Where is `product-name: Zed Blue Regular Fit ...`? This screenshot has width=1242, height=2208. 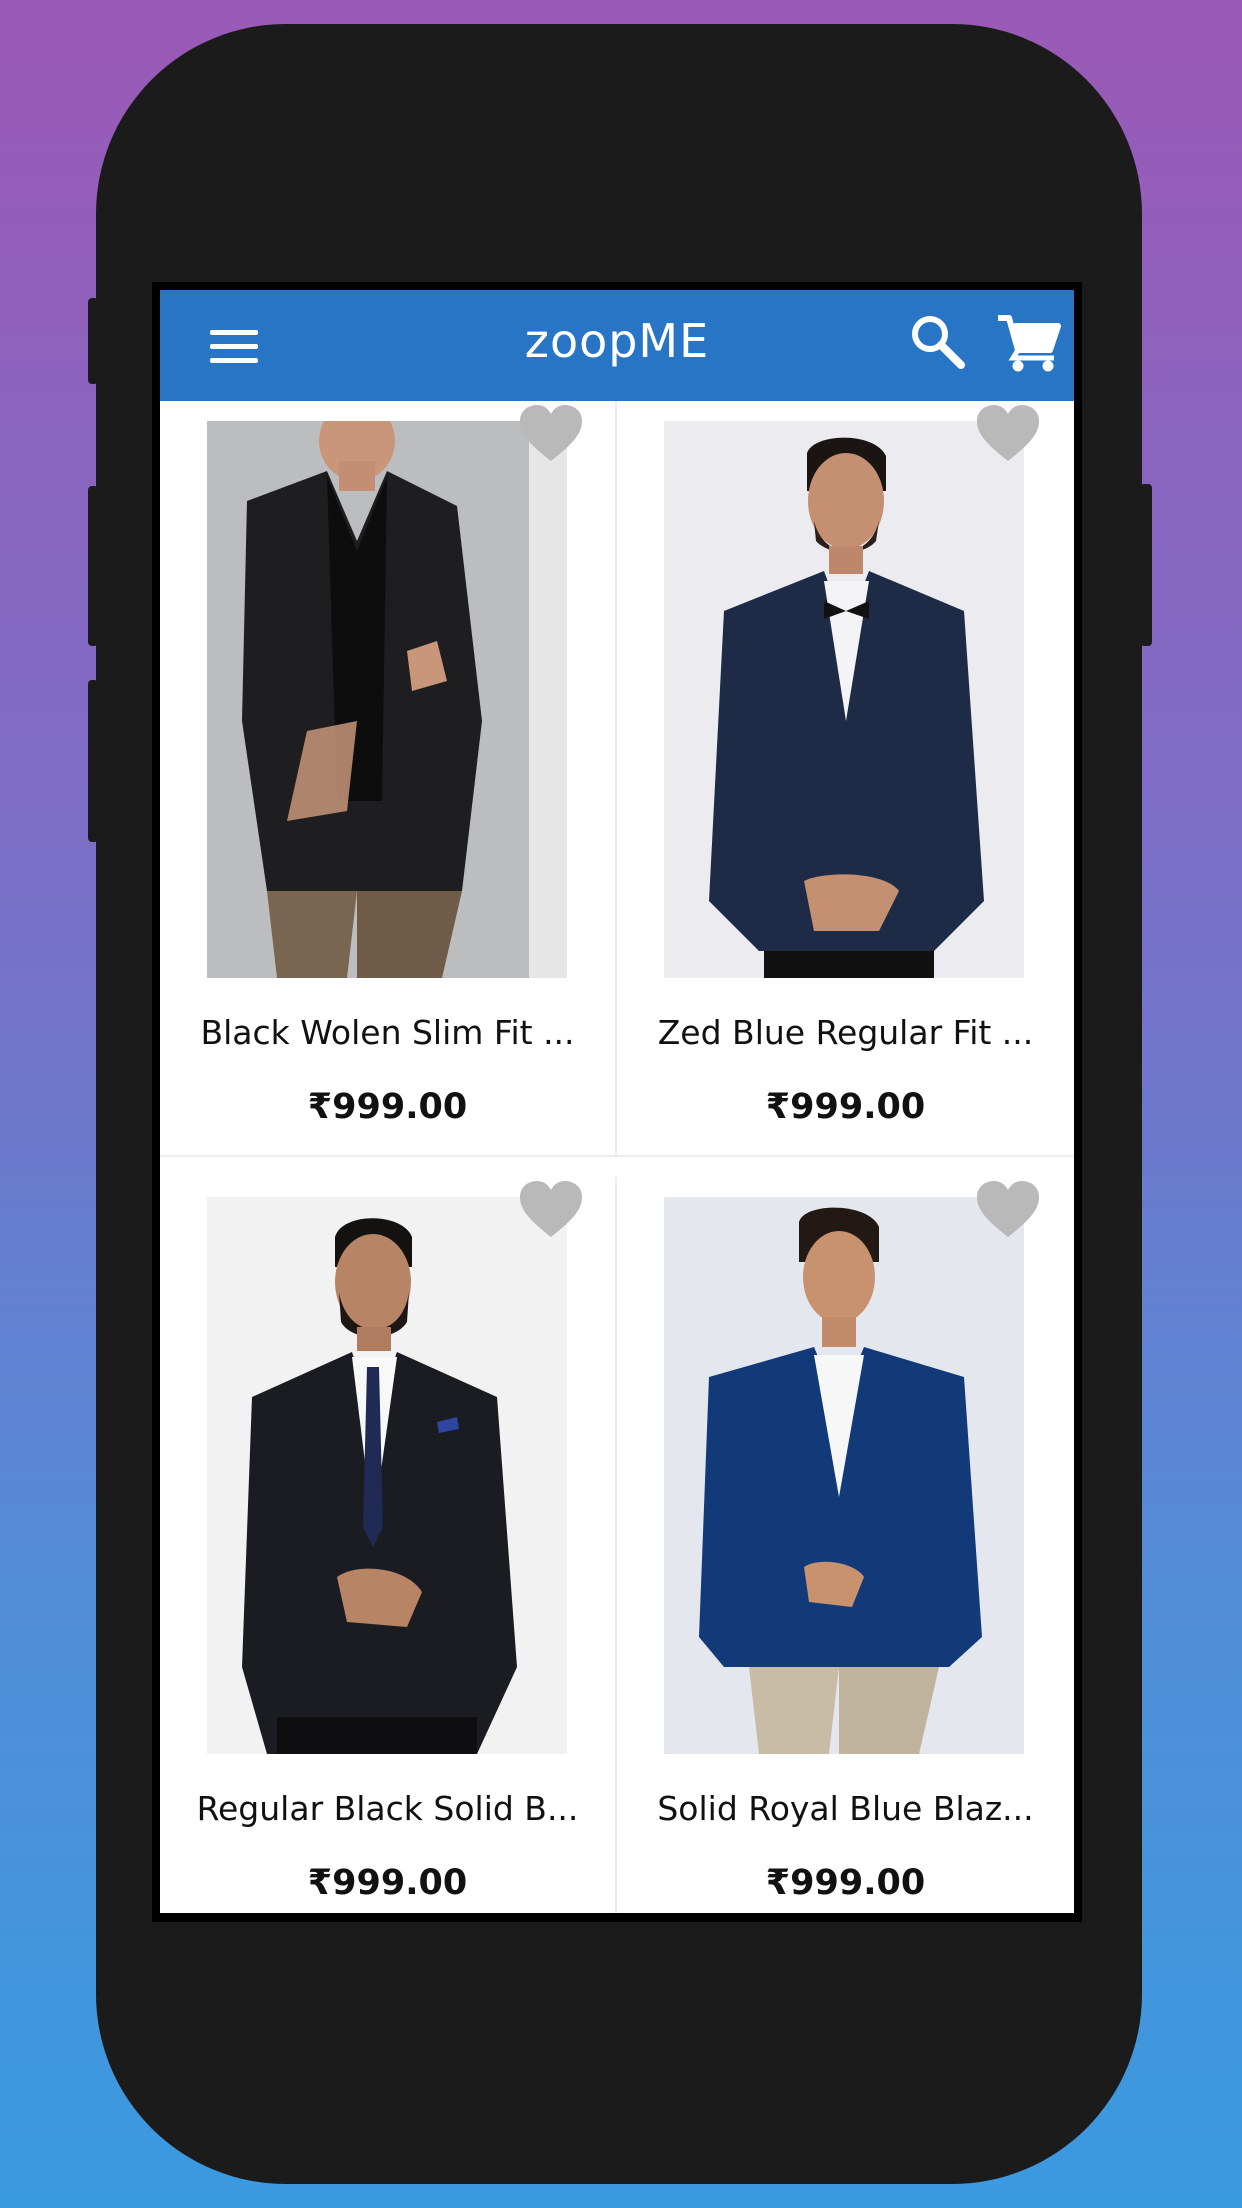 product-name: Zed Blue Regular Fit ... is located at coordinates (845, 1032).